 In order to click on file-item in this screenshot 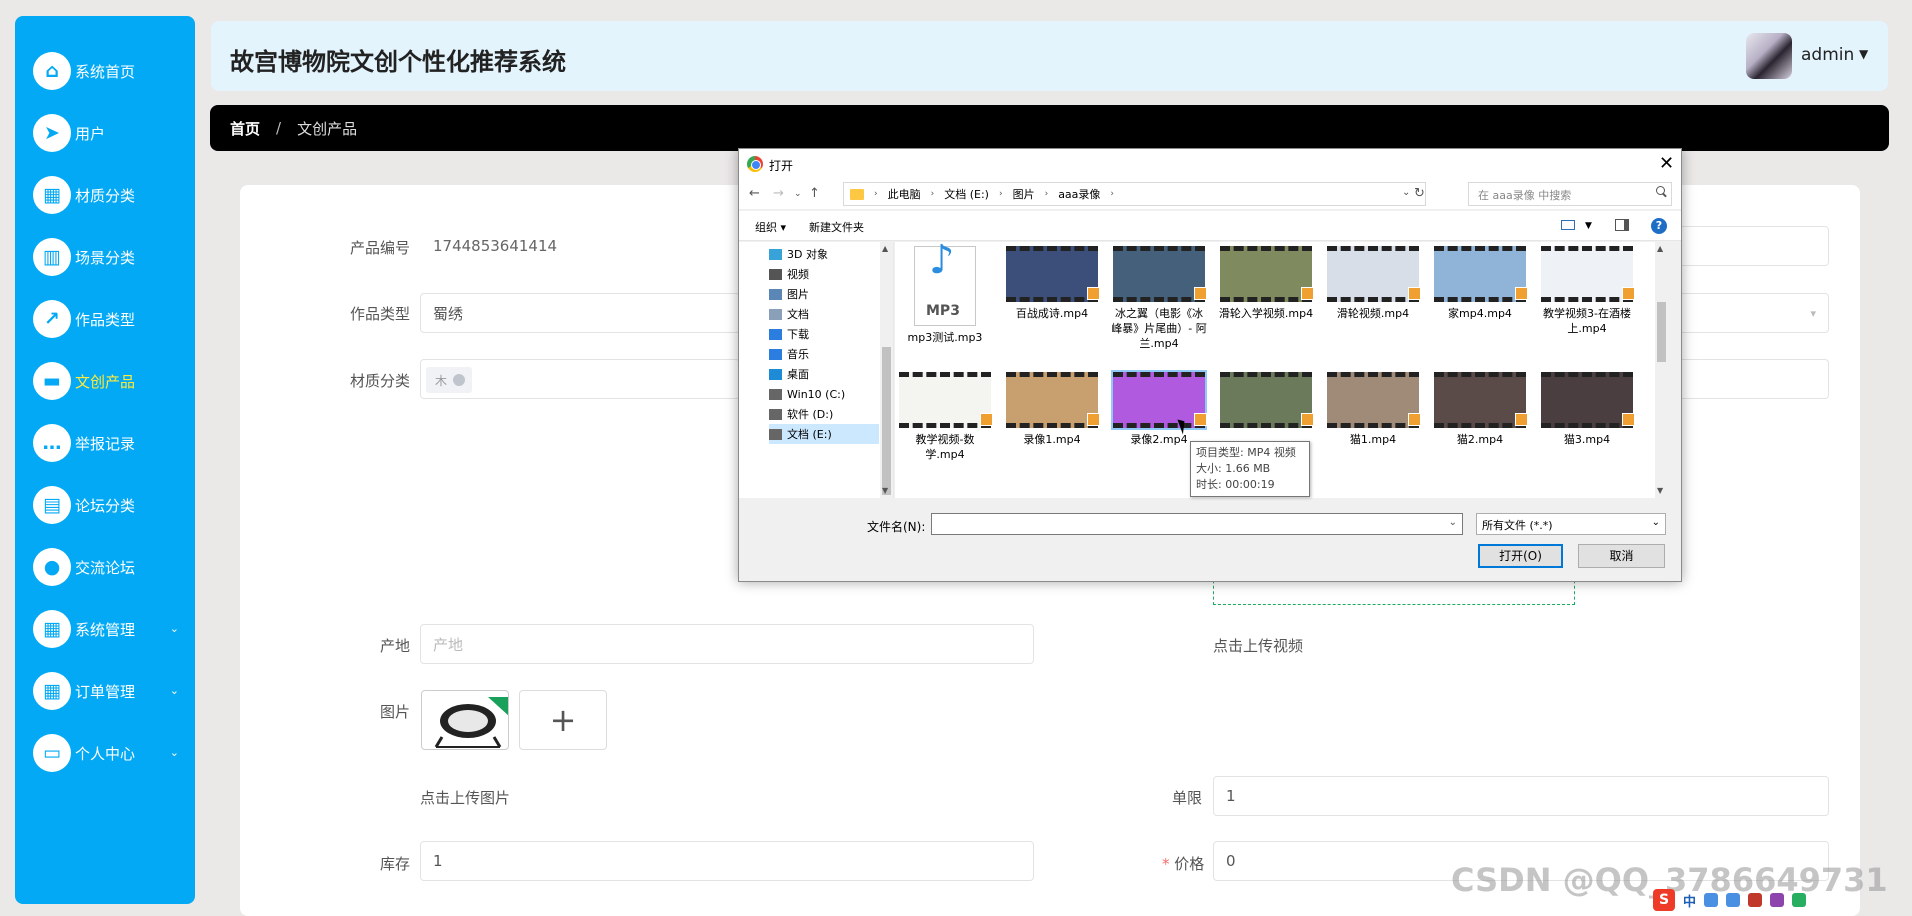, I will do `click(1266, 402)`.